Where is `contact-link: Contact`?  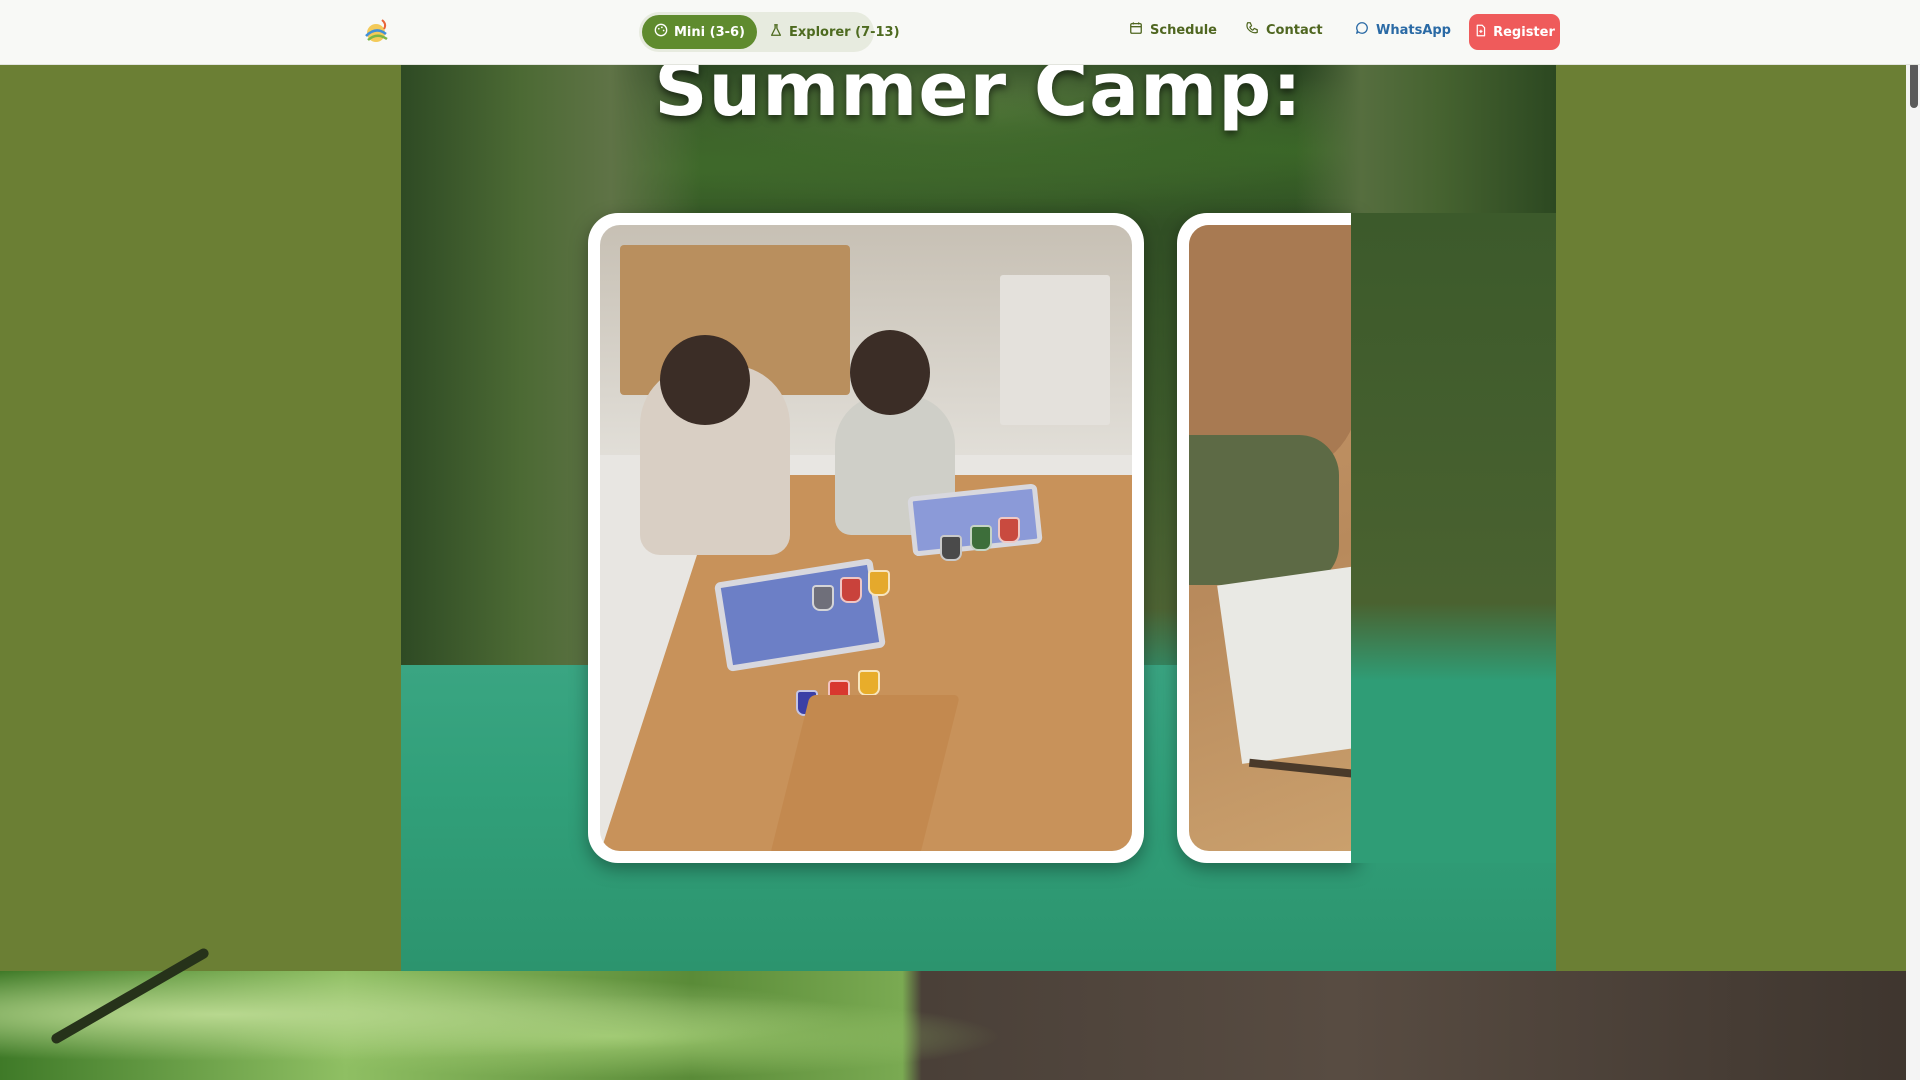
contact-link: Contact is located at coordinates (1284, 30).